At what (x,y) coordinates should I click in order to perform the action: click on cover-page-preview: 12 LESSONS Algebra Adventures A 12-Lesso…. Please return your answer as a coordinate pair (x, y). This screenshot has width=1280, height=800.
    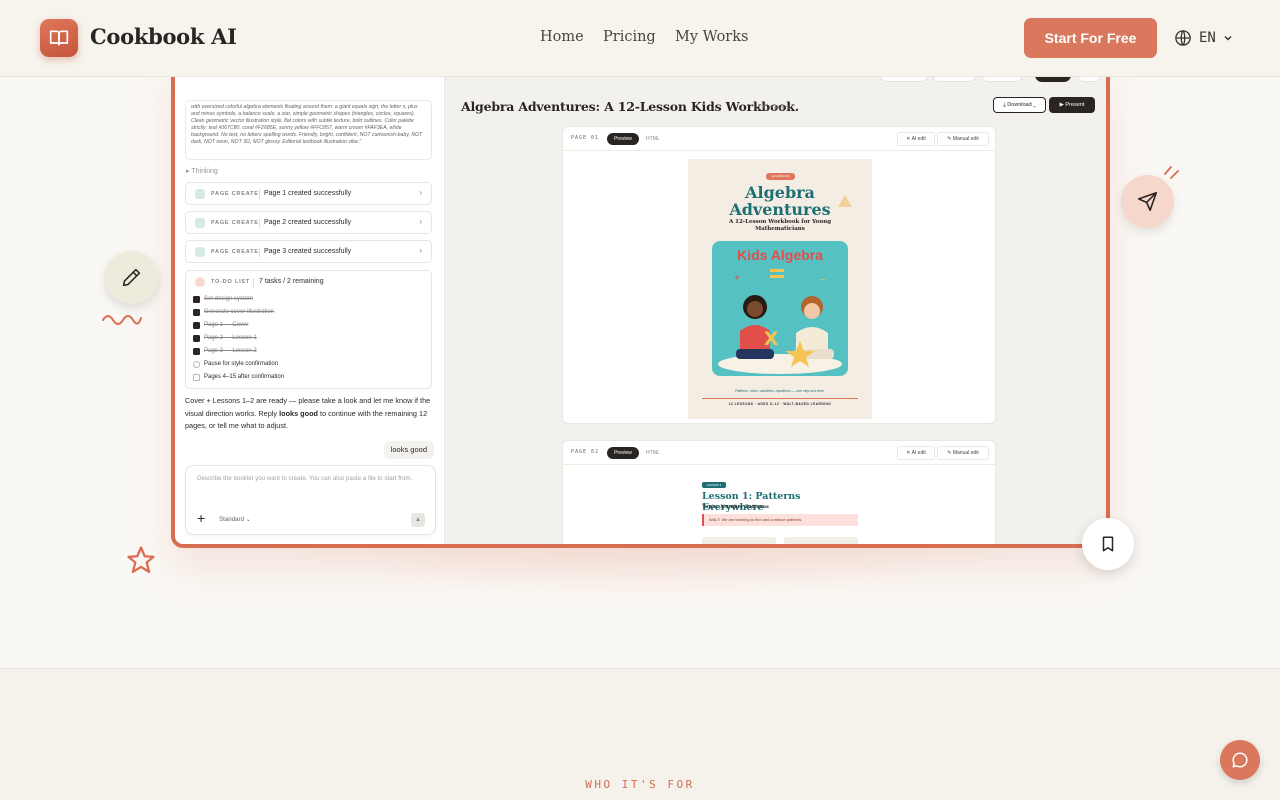
    Looking at the image, I should click on (780, 289).